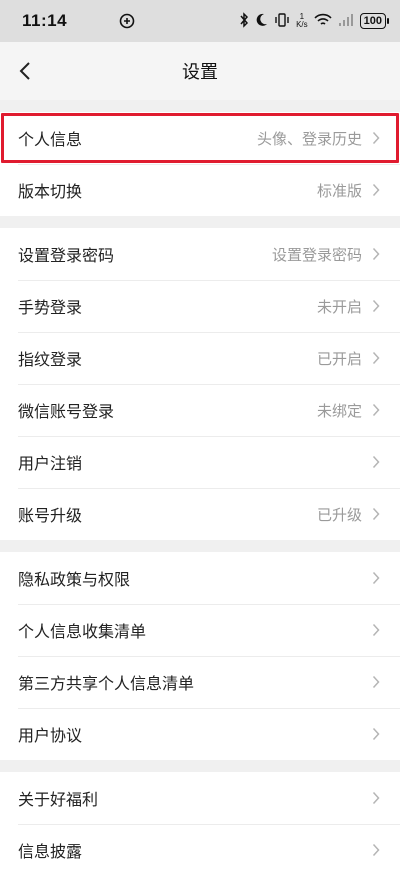 This screenshot has width=400, height=876. I want to click on settings-row: 信息披露, so click(200, 850).